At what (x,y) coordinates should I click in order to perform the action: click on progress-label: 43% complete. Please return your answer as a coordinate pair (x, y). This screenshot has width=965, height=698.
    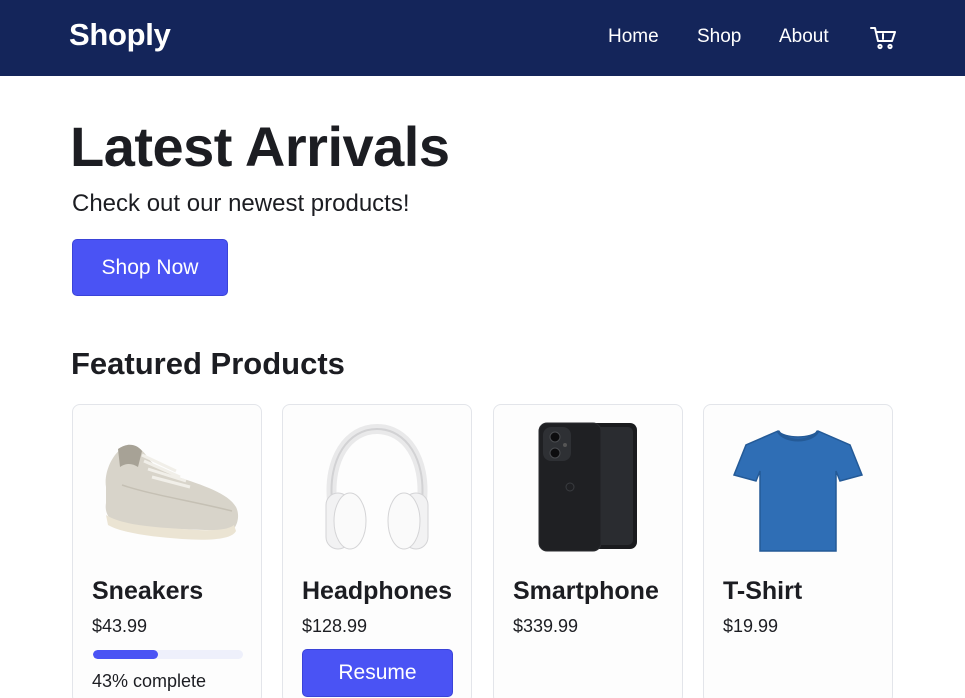
    Looking at the image, I should click on (149, 681).